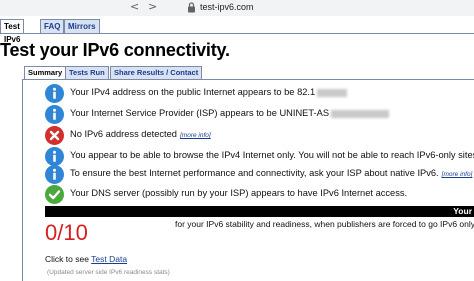 The image size is (474, 281). What do you see at coordinates (259, 211) in the screenshot?
I see `score-header-bar: Your` at bounding box center [259, 211].